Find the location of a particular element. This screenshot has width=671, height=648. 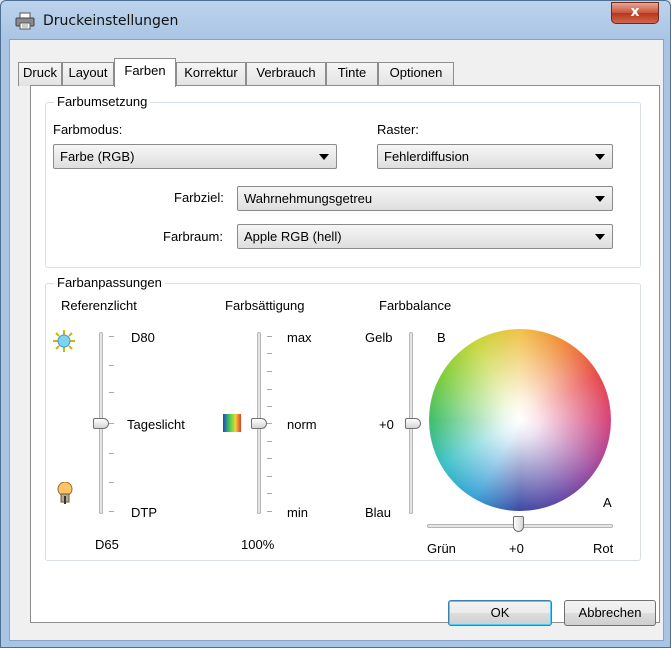

farbsaettigung-top: max is located at coordinates (299, 337).